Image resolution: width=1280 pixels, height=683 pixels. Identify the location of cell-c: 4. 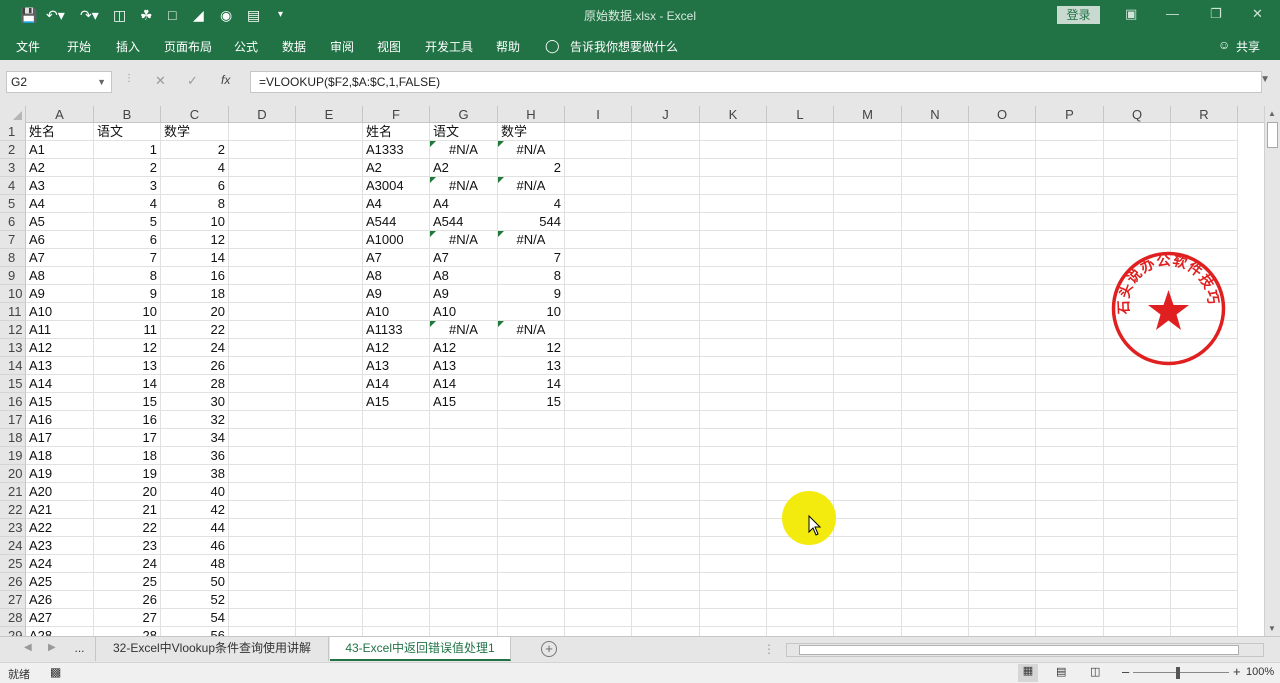
(195, 168).